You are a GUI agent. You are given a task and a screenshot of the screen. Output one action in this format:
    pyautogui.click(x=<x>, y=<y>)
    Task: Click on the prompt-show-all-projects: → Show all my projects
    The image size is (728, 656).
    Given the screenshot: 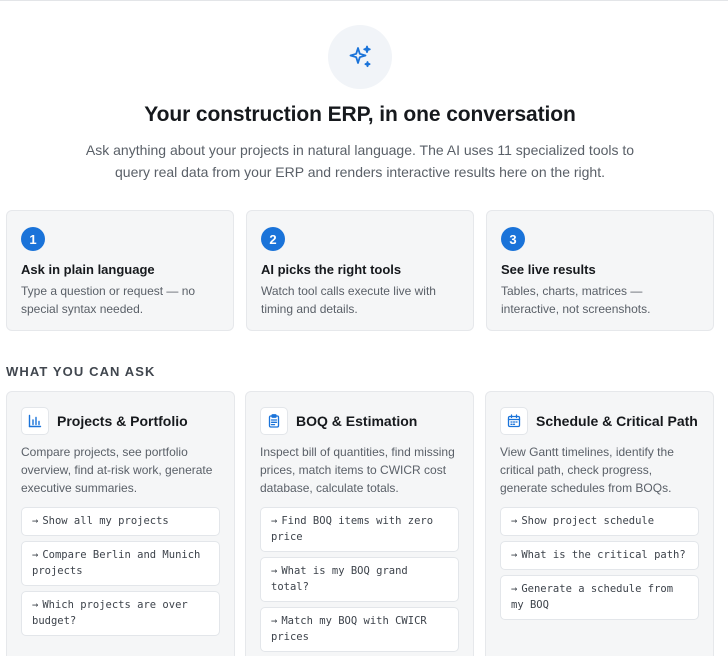 What is the action you would take?
    pyautogui.click(x=120, y=521)
    